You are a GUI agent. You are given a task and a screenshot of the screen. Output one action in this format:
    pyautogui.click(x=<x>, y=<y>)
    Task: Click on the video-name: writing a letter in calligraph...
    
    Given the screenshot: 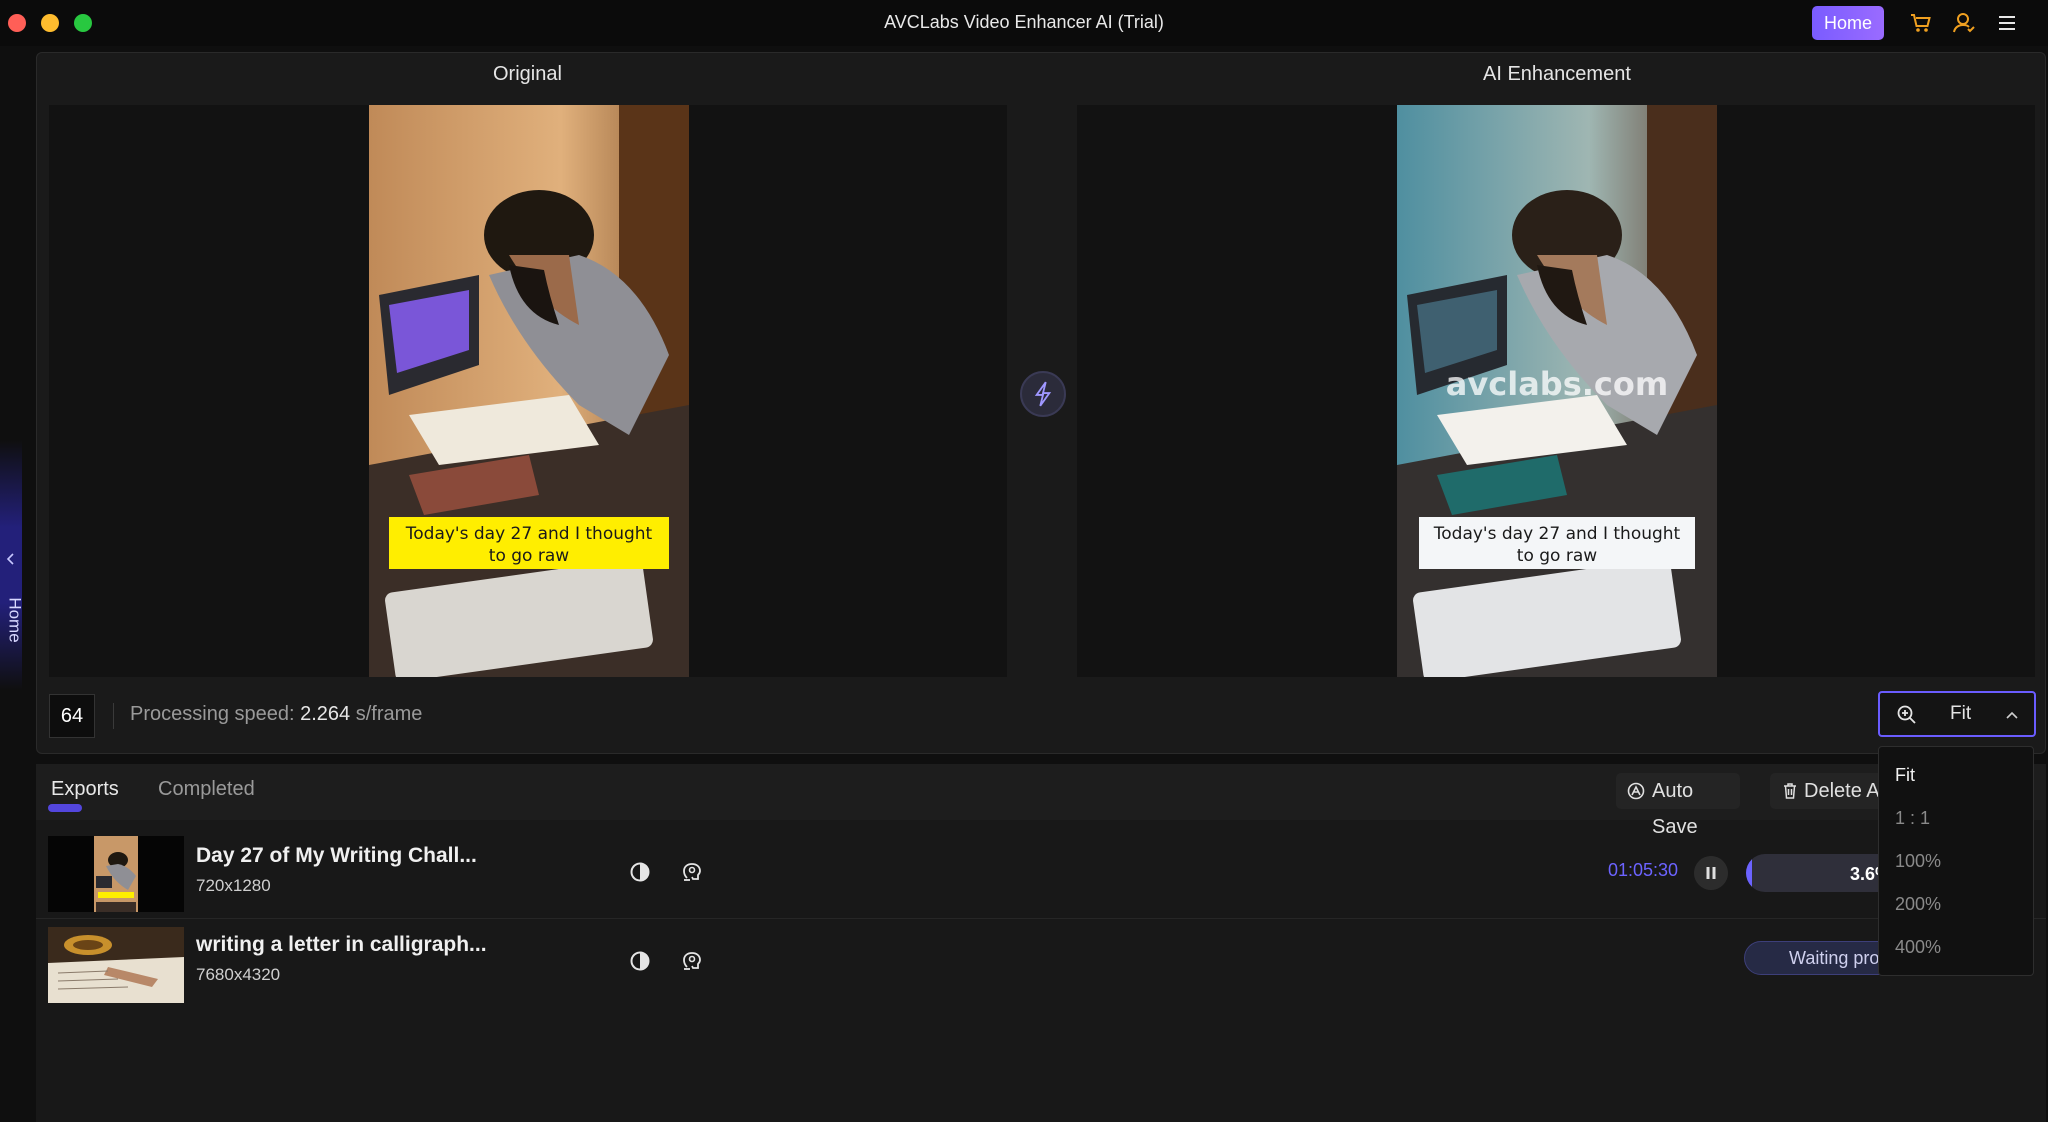 What is the action you would take?
    pyautogui.click(x=341, y=944)
    